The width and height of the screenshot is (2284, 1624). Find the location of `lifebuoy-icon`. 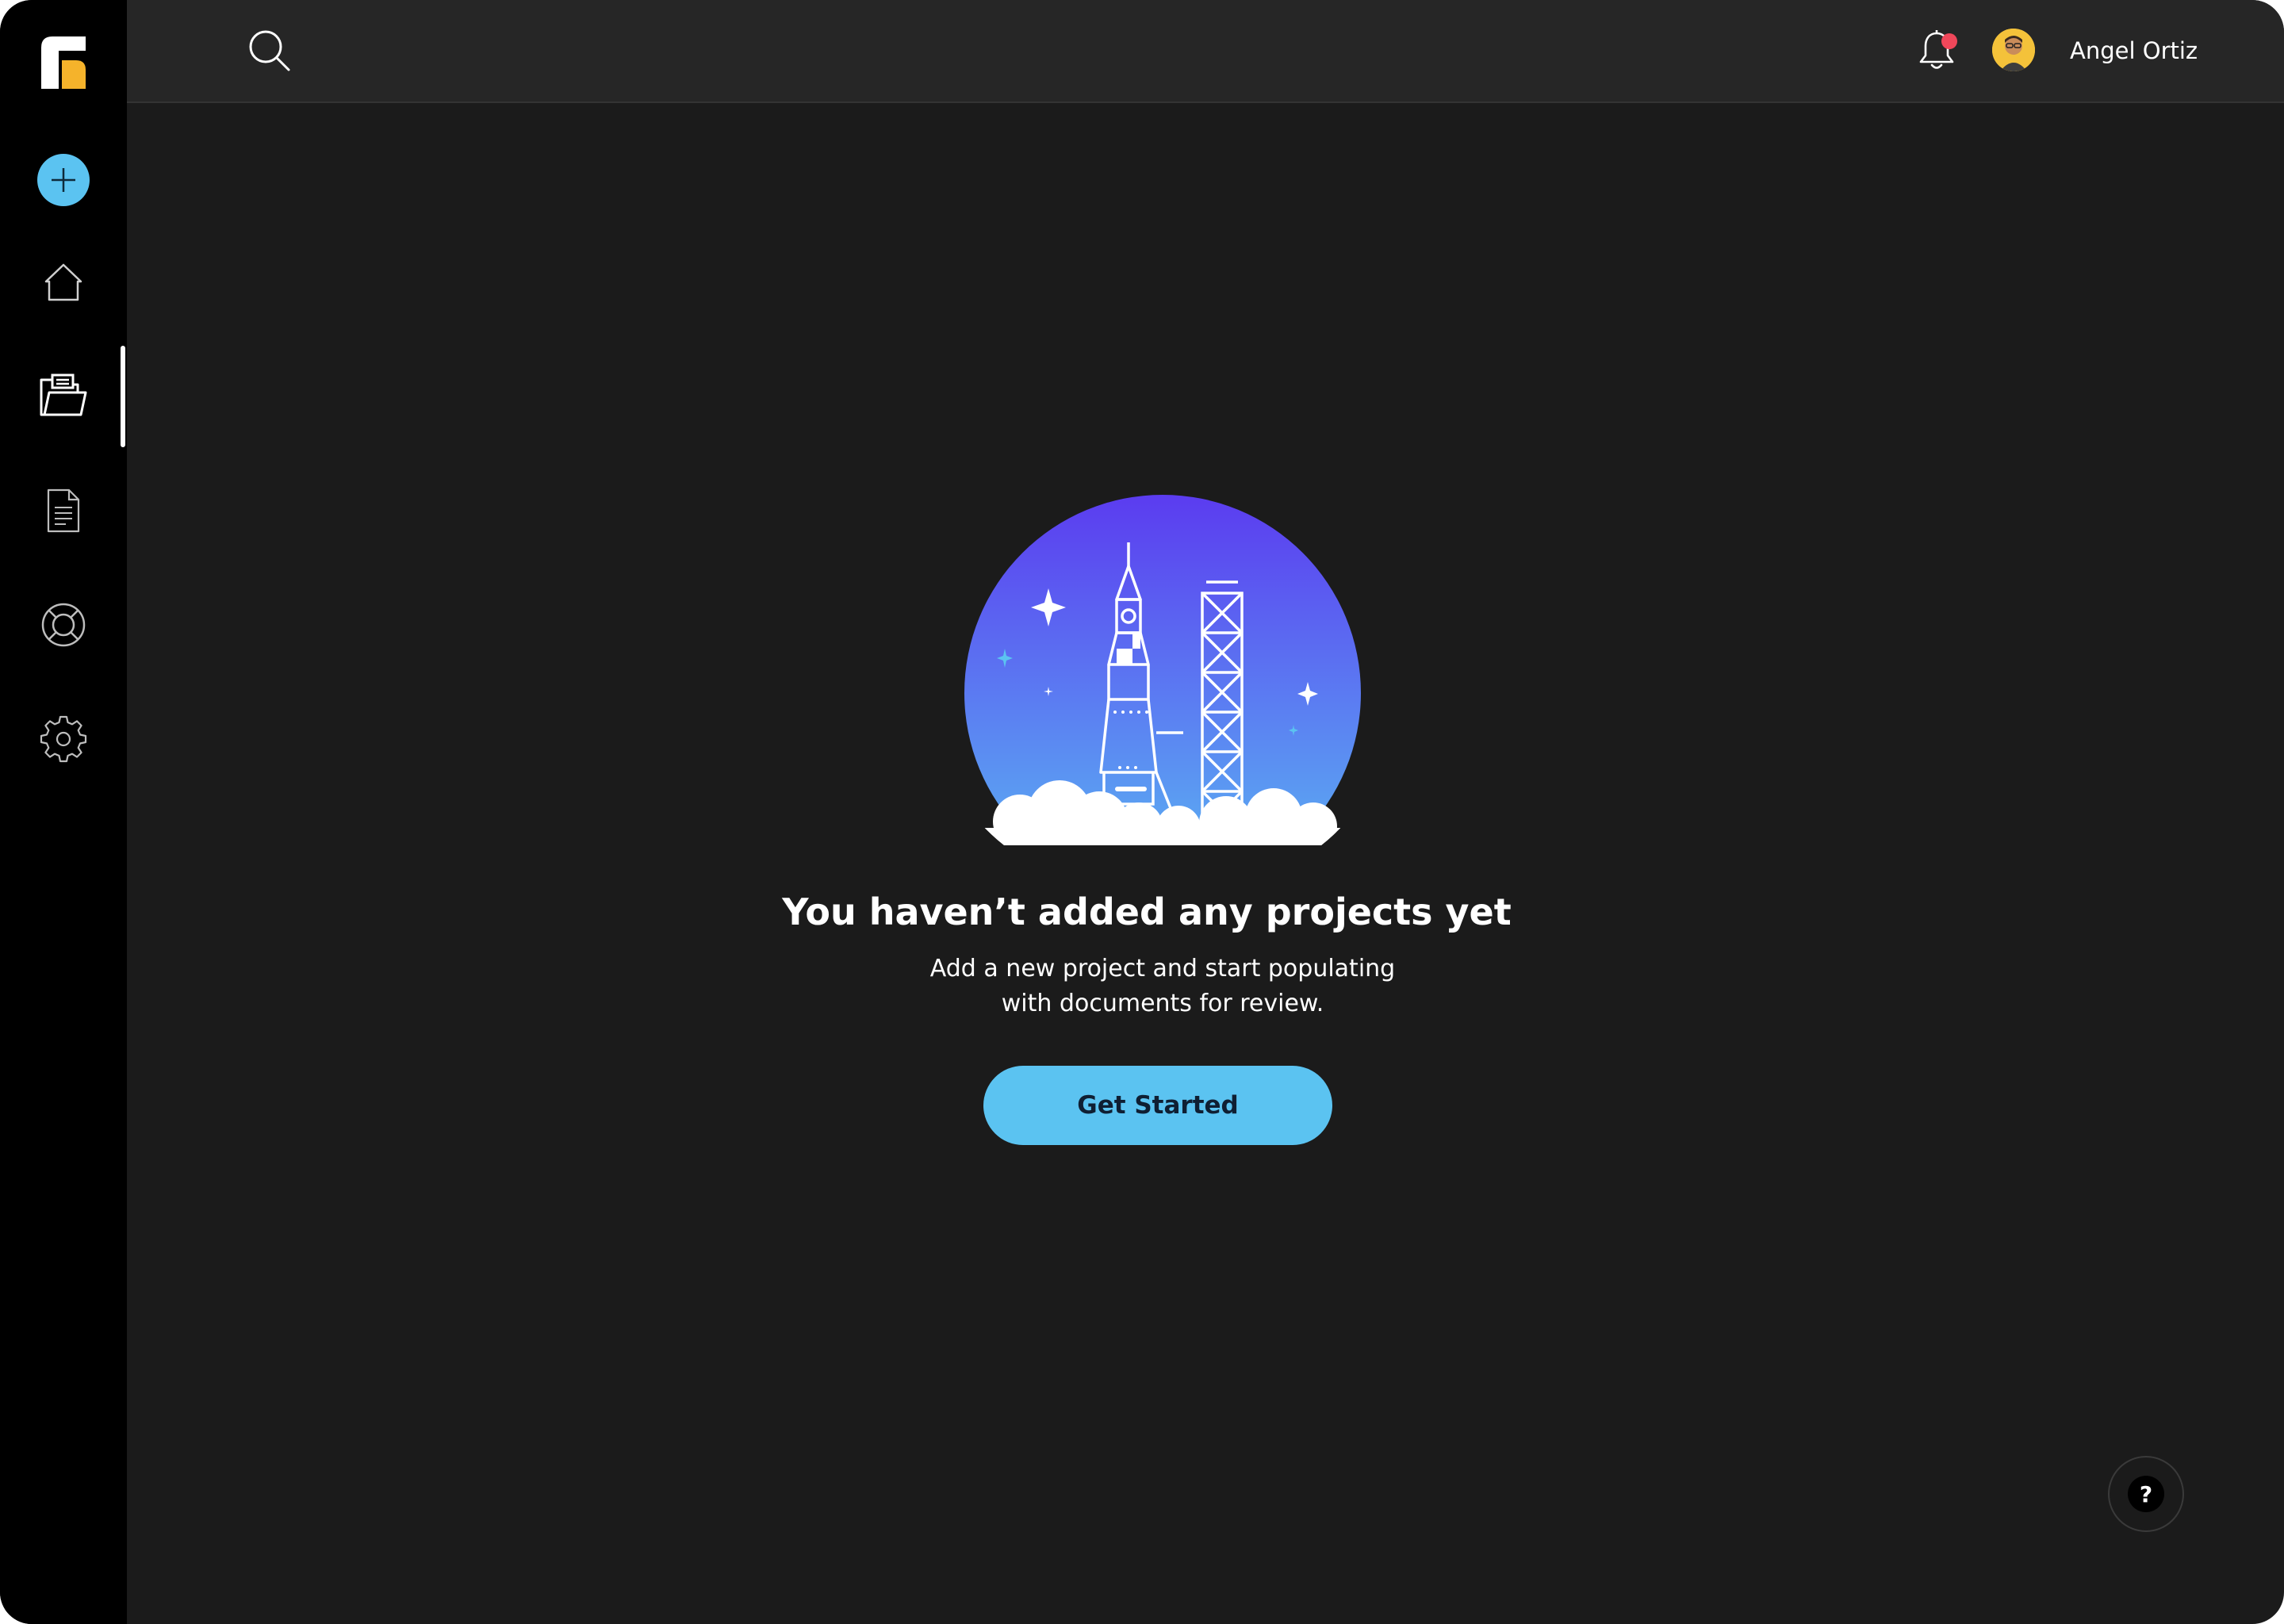

lifebuoy-icon is located at coordinates (63, 625).